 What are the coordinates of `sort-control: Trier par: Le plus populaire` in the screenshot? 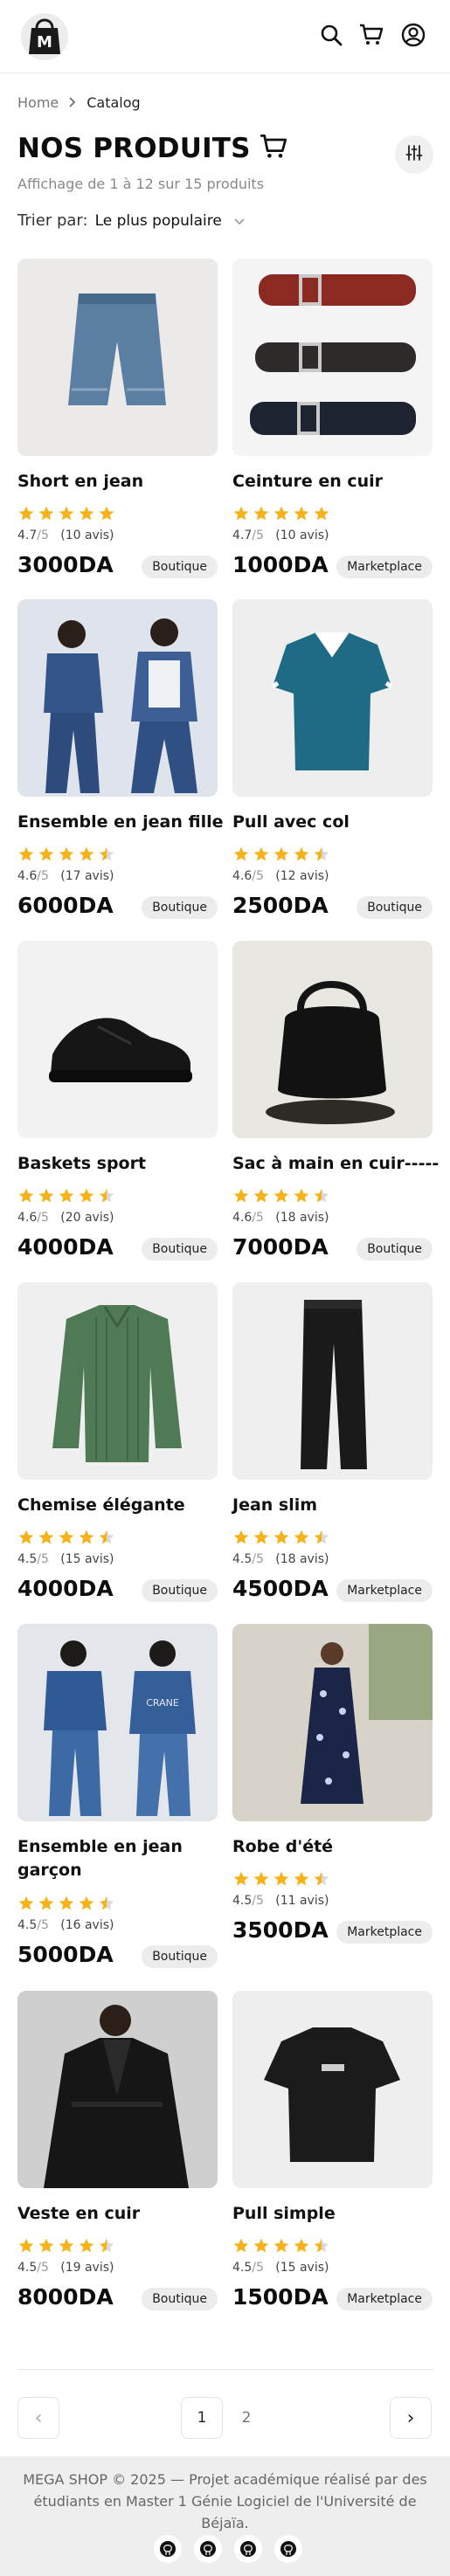 It's located at (131, 220).